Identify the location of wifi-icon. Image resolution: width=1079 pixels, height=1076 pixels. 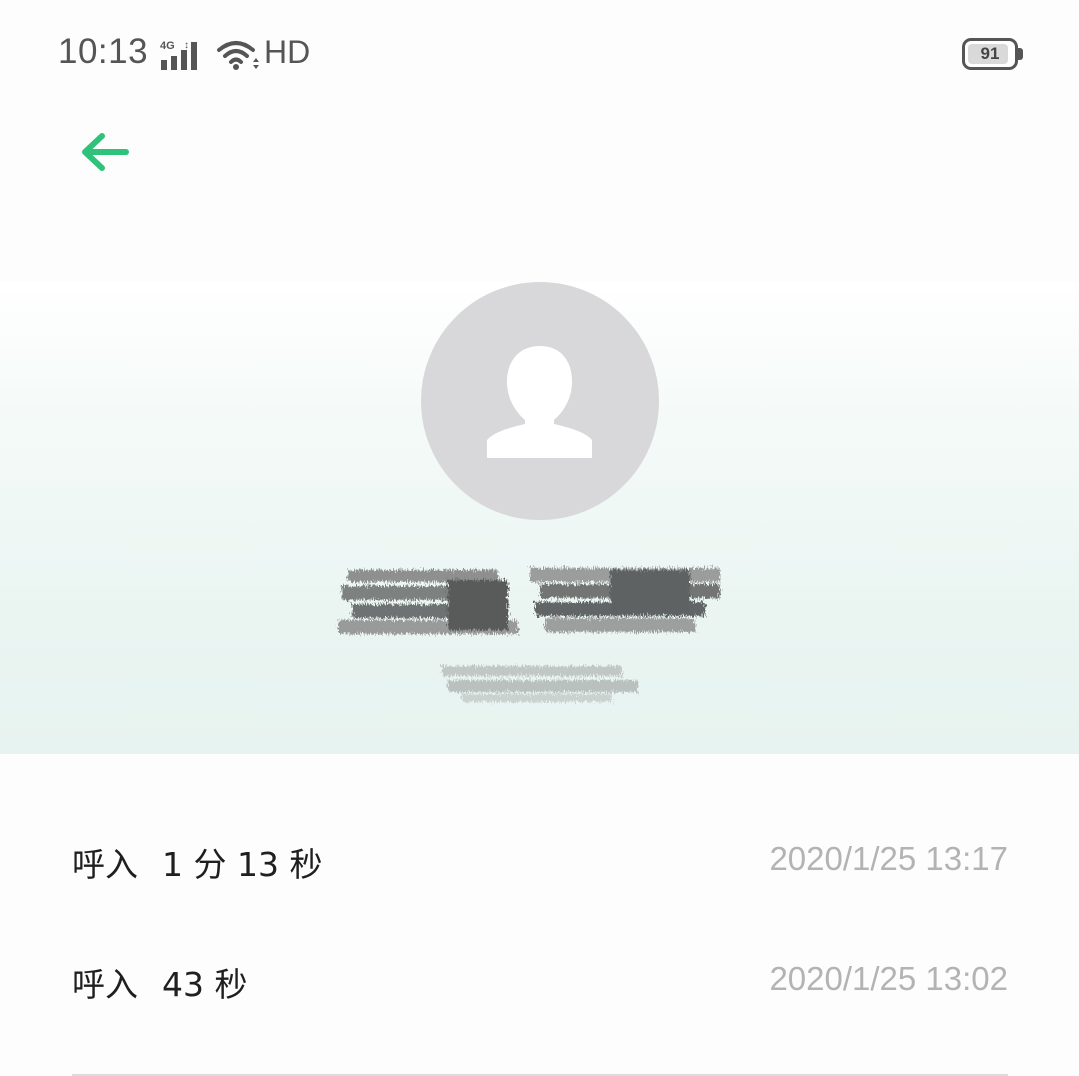
(238, 55).